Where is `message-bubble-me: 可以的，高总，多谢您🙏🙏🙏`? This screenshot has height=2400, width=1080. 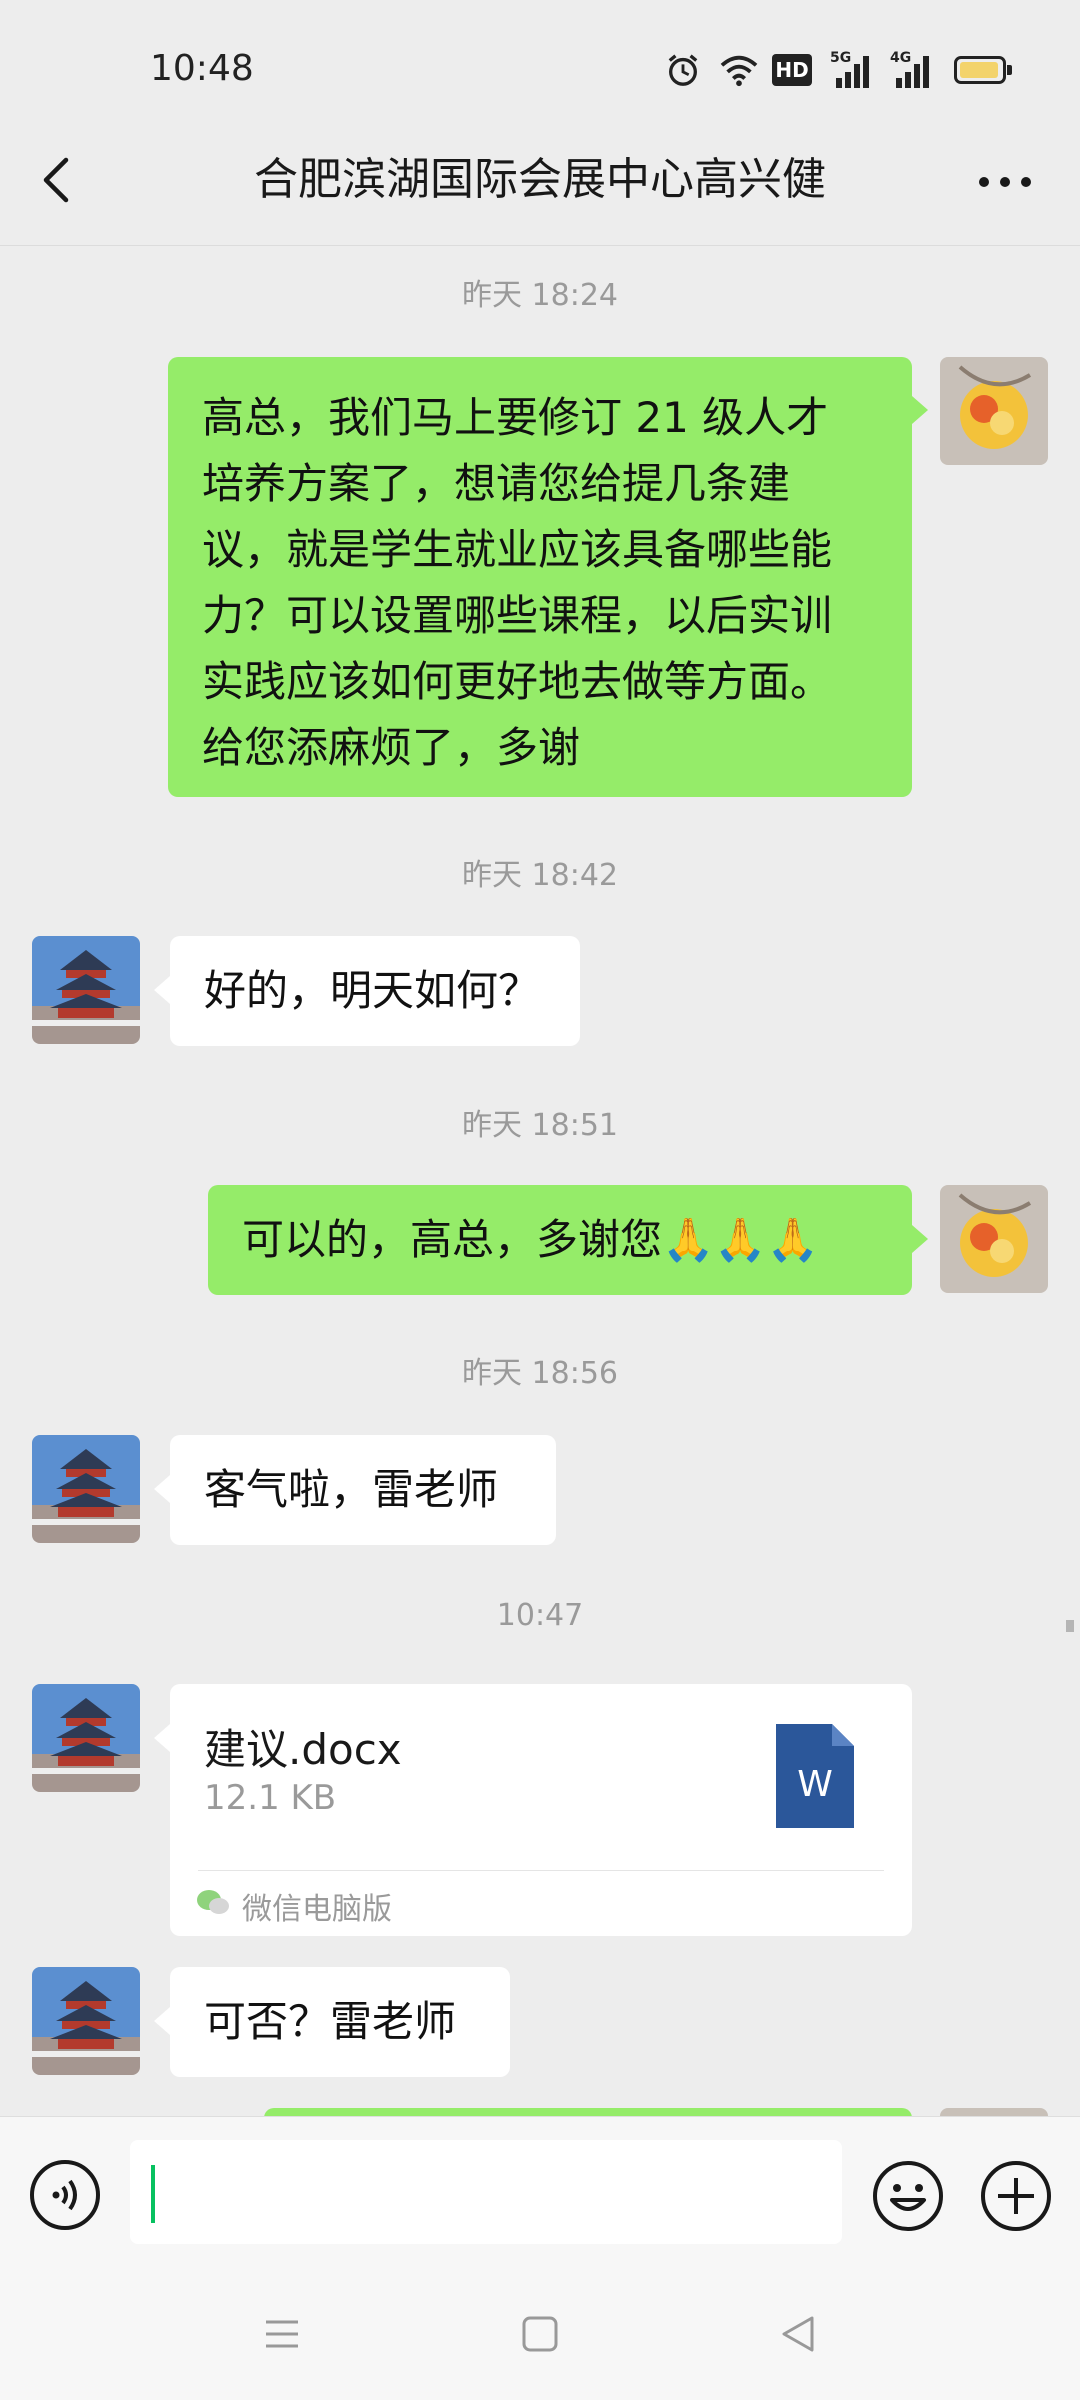 message-bubble-me: 可以的，高总，多谢您🙏🙏🙏 is located at coordinates (560, 1240).